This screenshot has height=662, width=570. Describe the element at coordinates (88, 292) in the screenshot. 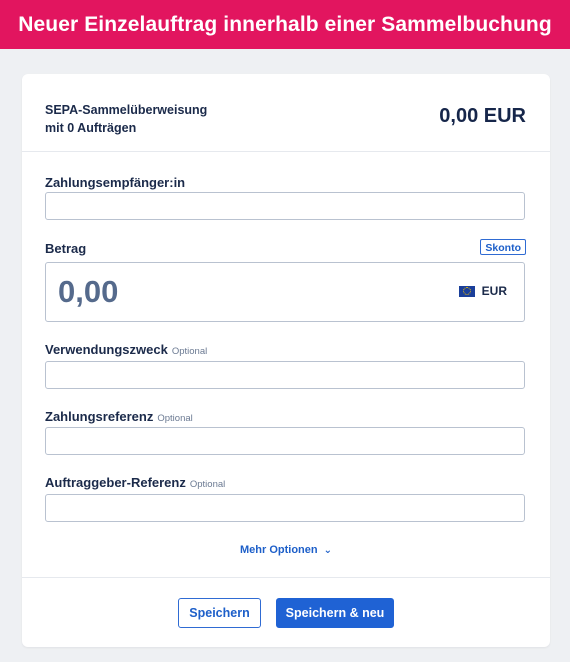

I see `amount-value: 0,00` at that location.